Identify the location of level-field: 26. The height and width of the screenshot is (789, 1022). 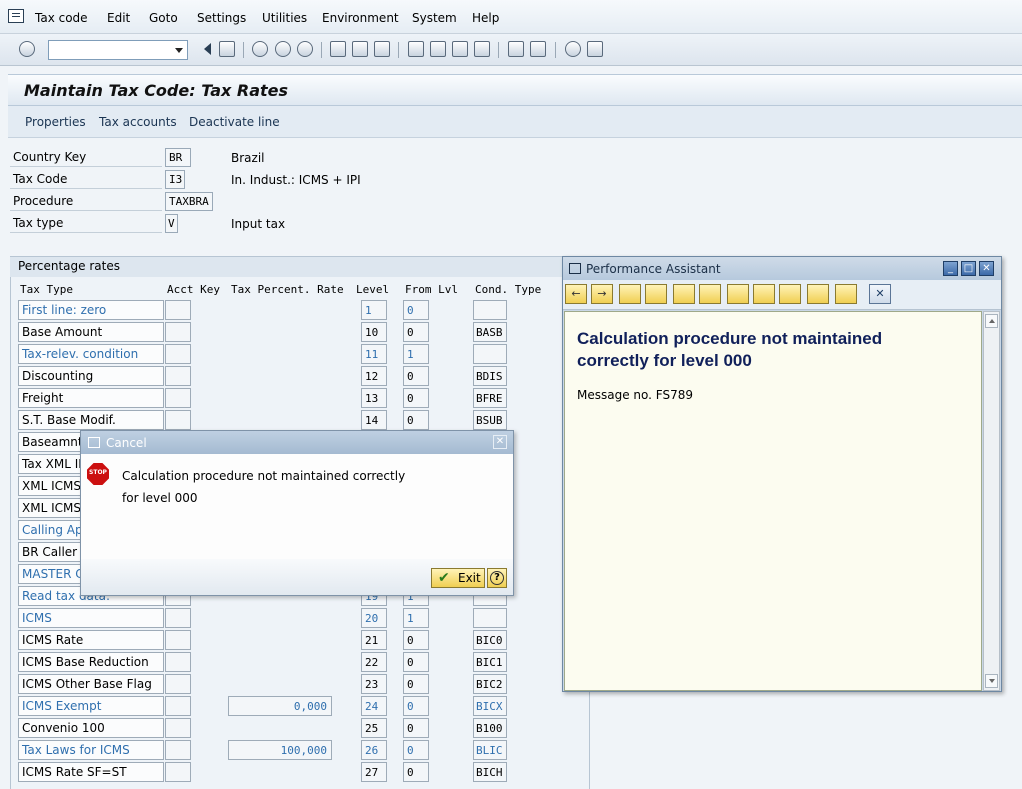
(374, 750).